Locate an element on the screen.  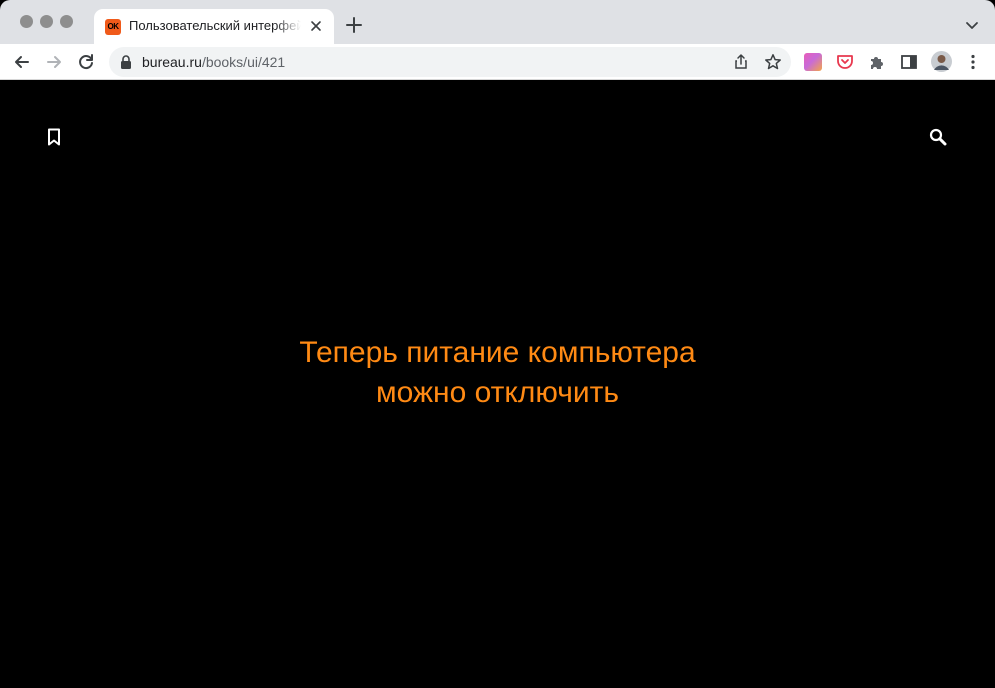
arrow-left-icon is located at coordinates (22, 62).